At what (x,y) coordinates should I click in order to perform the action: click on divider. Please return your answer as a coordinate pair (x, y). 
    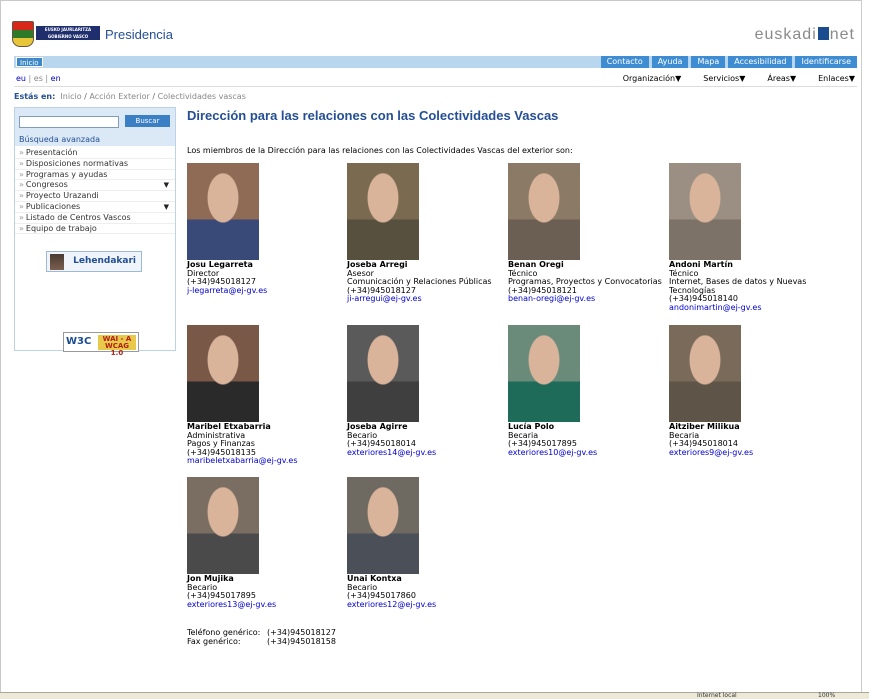
    Looking at the image, I should click on (435, 86).